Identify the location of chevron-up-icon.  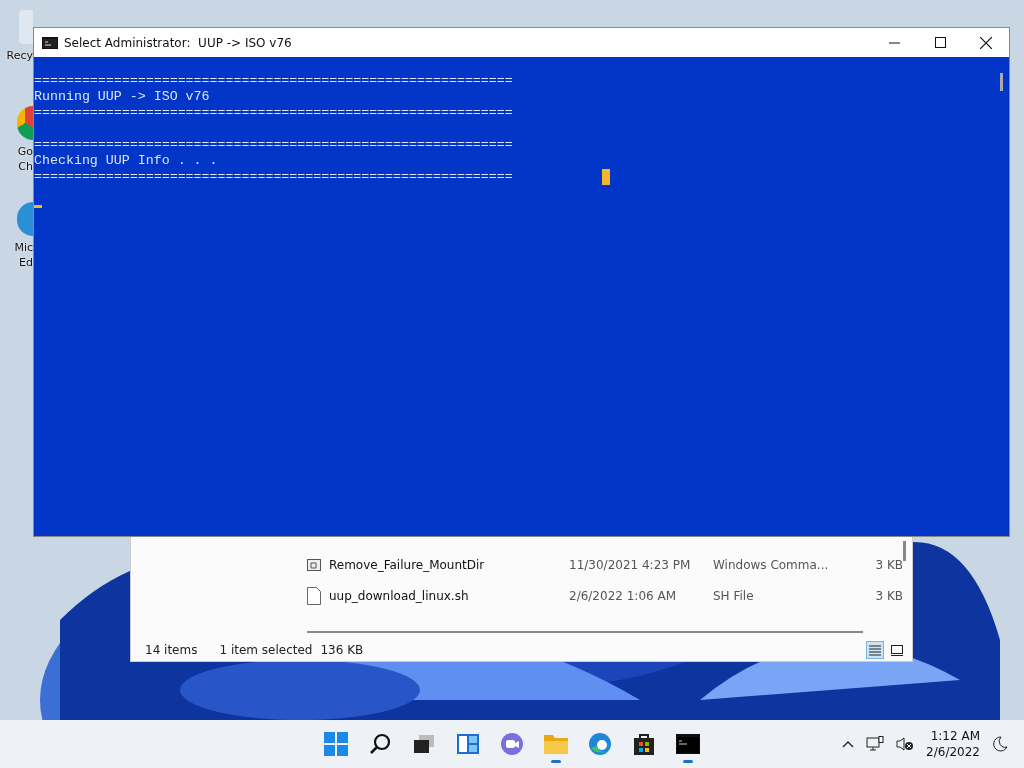
(848, 744).